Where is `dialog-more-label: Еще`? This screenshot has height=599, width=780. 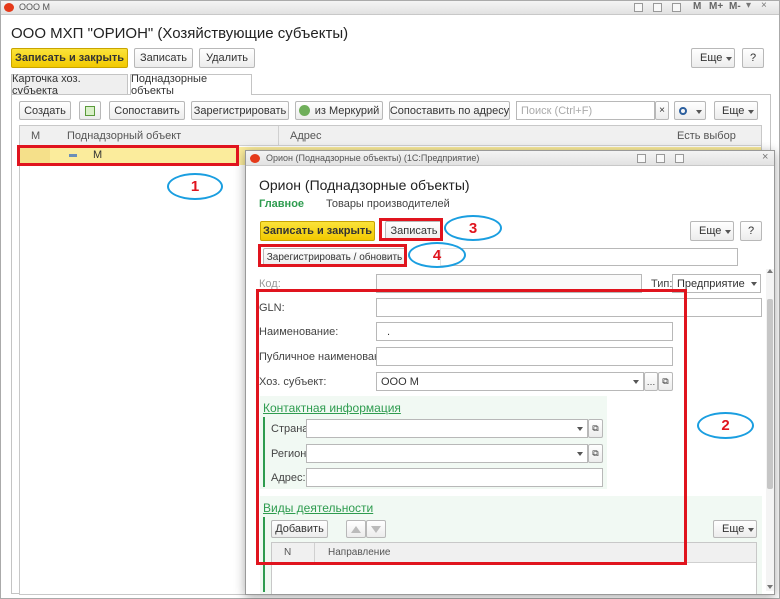
dialog-more-label: Еще is located at coordinates (710, 231).